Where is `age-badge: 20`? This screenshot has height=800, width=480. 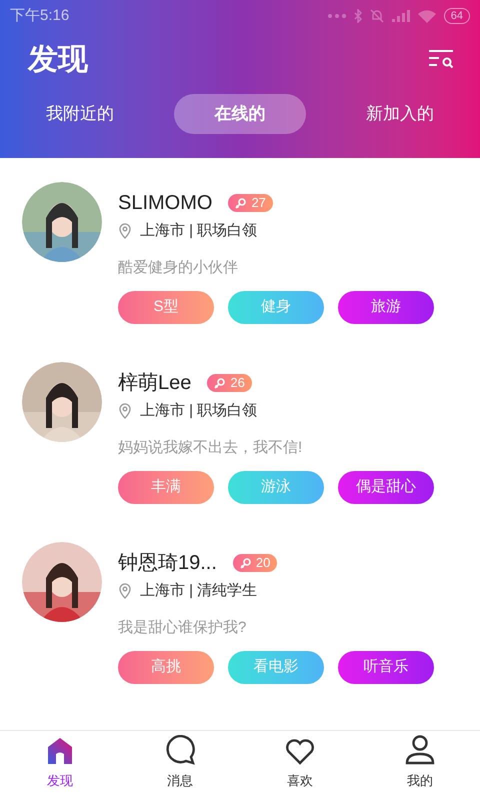
age-badge: 20 is located at coordinates (255, 563).